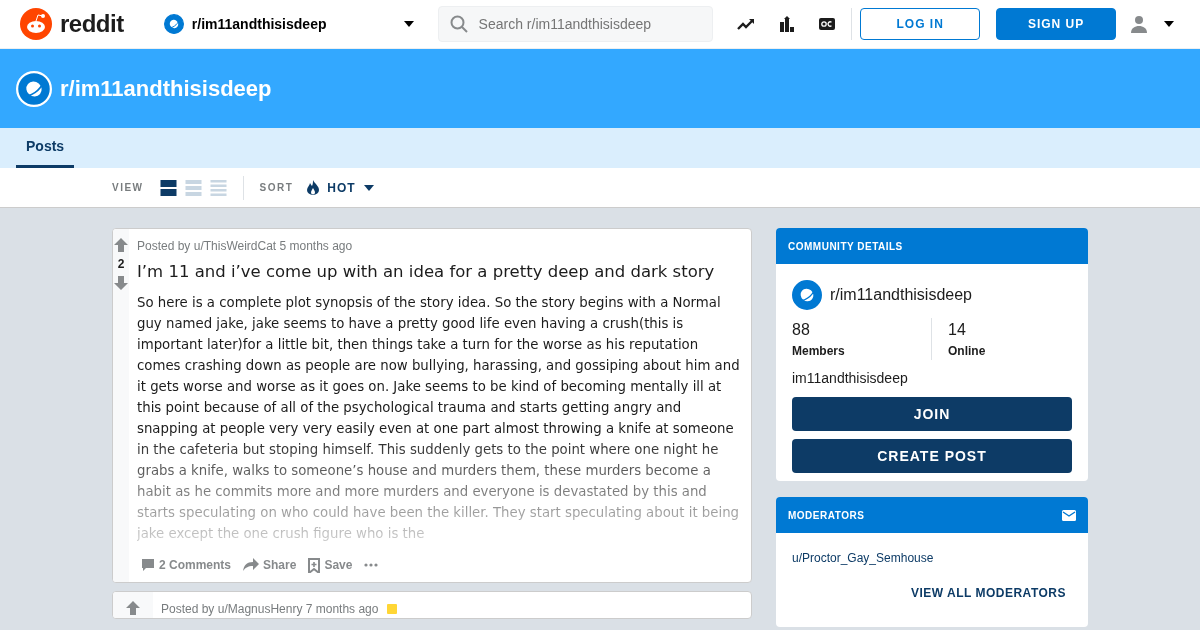 Image resolution: width=1200 pixels, height=630 pixels. What do you see at coordinates (819, 351) in the screenshot?
I see `stat-label: Members` at bounding box center [819, 351].